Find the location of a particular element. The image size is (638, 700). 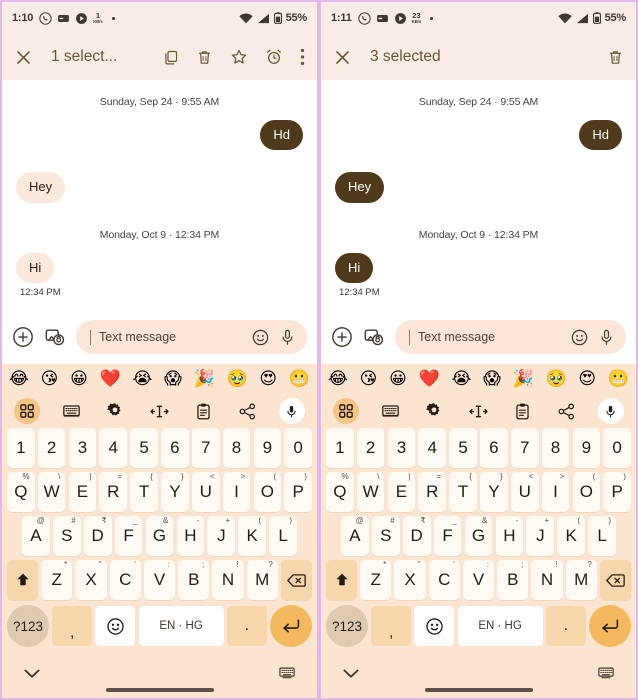

shift-up-arrow-icon is located at coordinates (341, 580).